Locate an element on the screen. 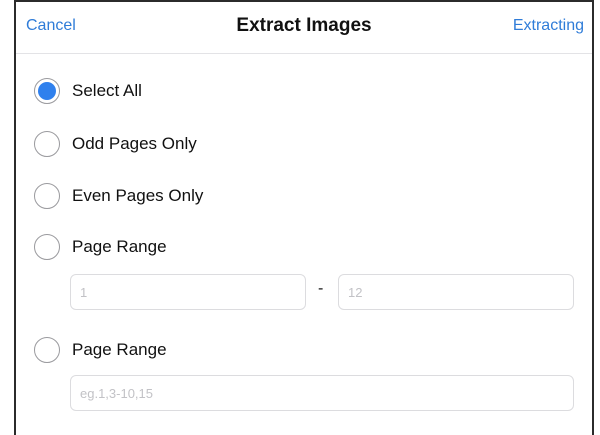  option-page-range: Page Range is located at coordinates (100, 247).